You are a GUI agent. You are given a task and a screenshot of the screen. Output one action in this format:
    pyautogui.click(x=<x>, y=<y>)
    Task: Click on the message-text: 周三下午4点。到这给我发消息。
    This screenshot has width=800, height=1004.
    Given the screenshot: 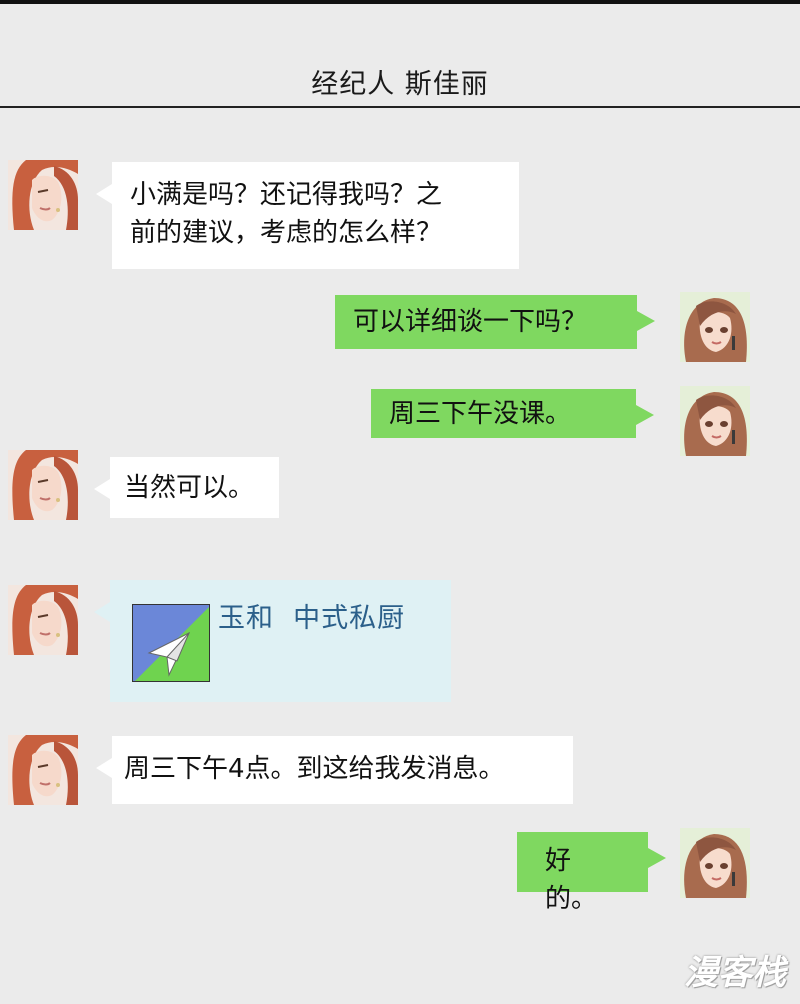 What is the action you would take?
    pyautogui.click(x=314, y=769)
    